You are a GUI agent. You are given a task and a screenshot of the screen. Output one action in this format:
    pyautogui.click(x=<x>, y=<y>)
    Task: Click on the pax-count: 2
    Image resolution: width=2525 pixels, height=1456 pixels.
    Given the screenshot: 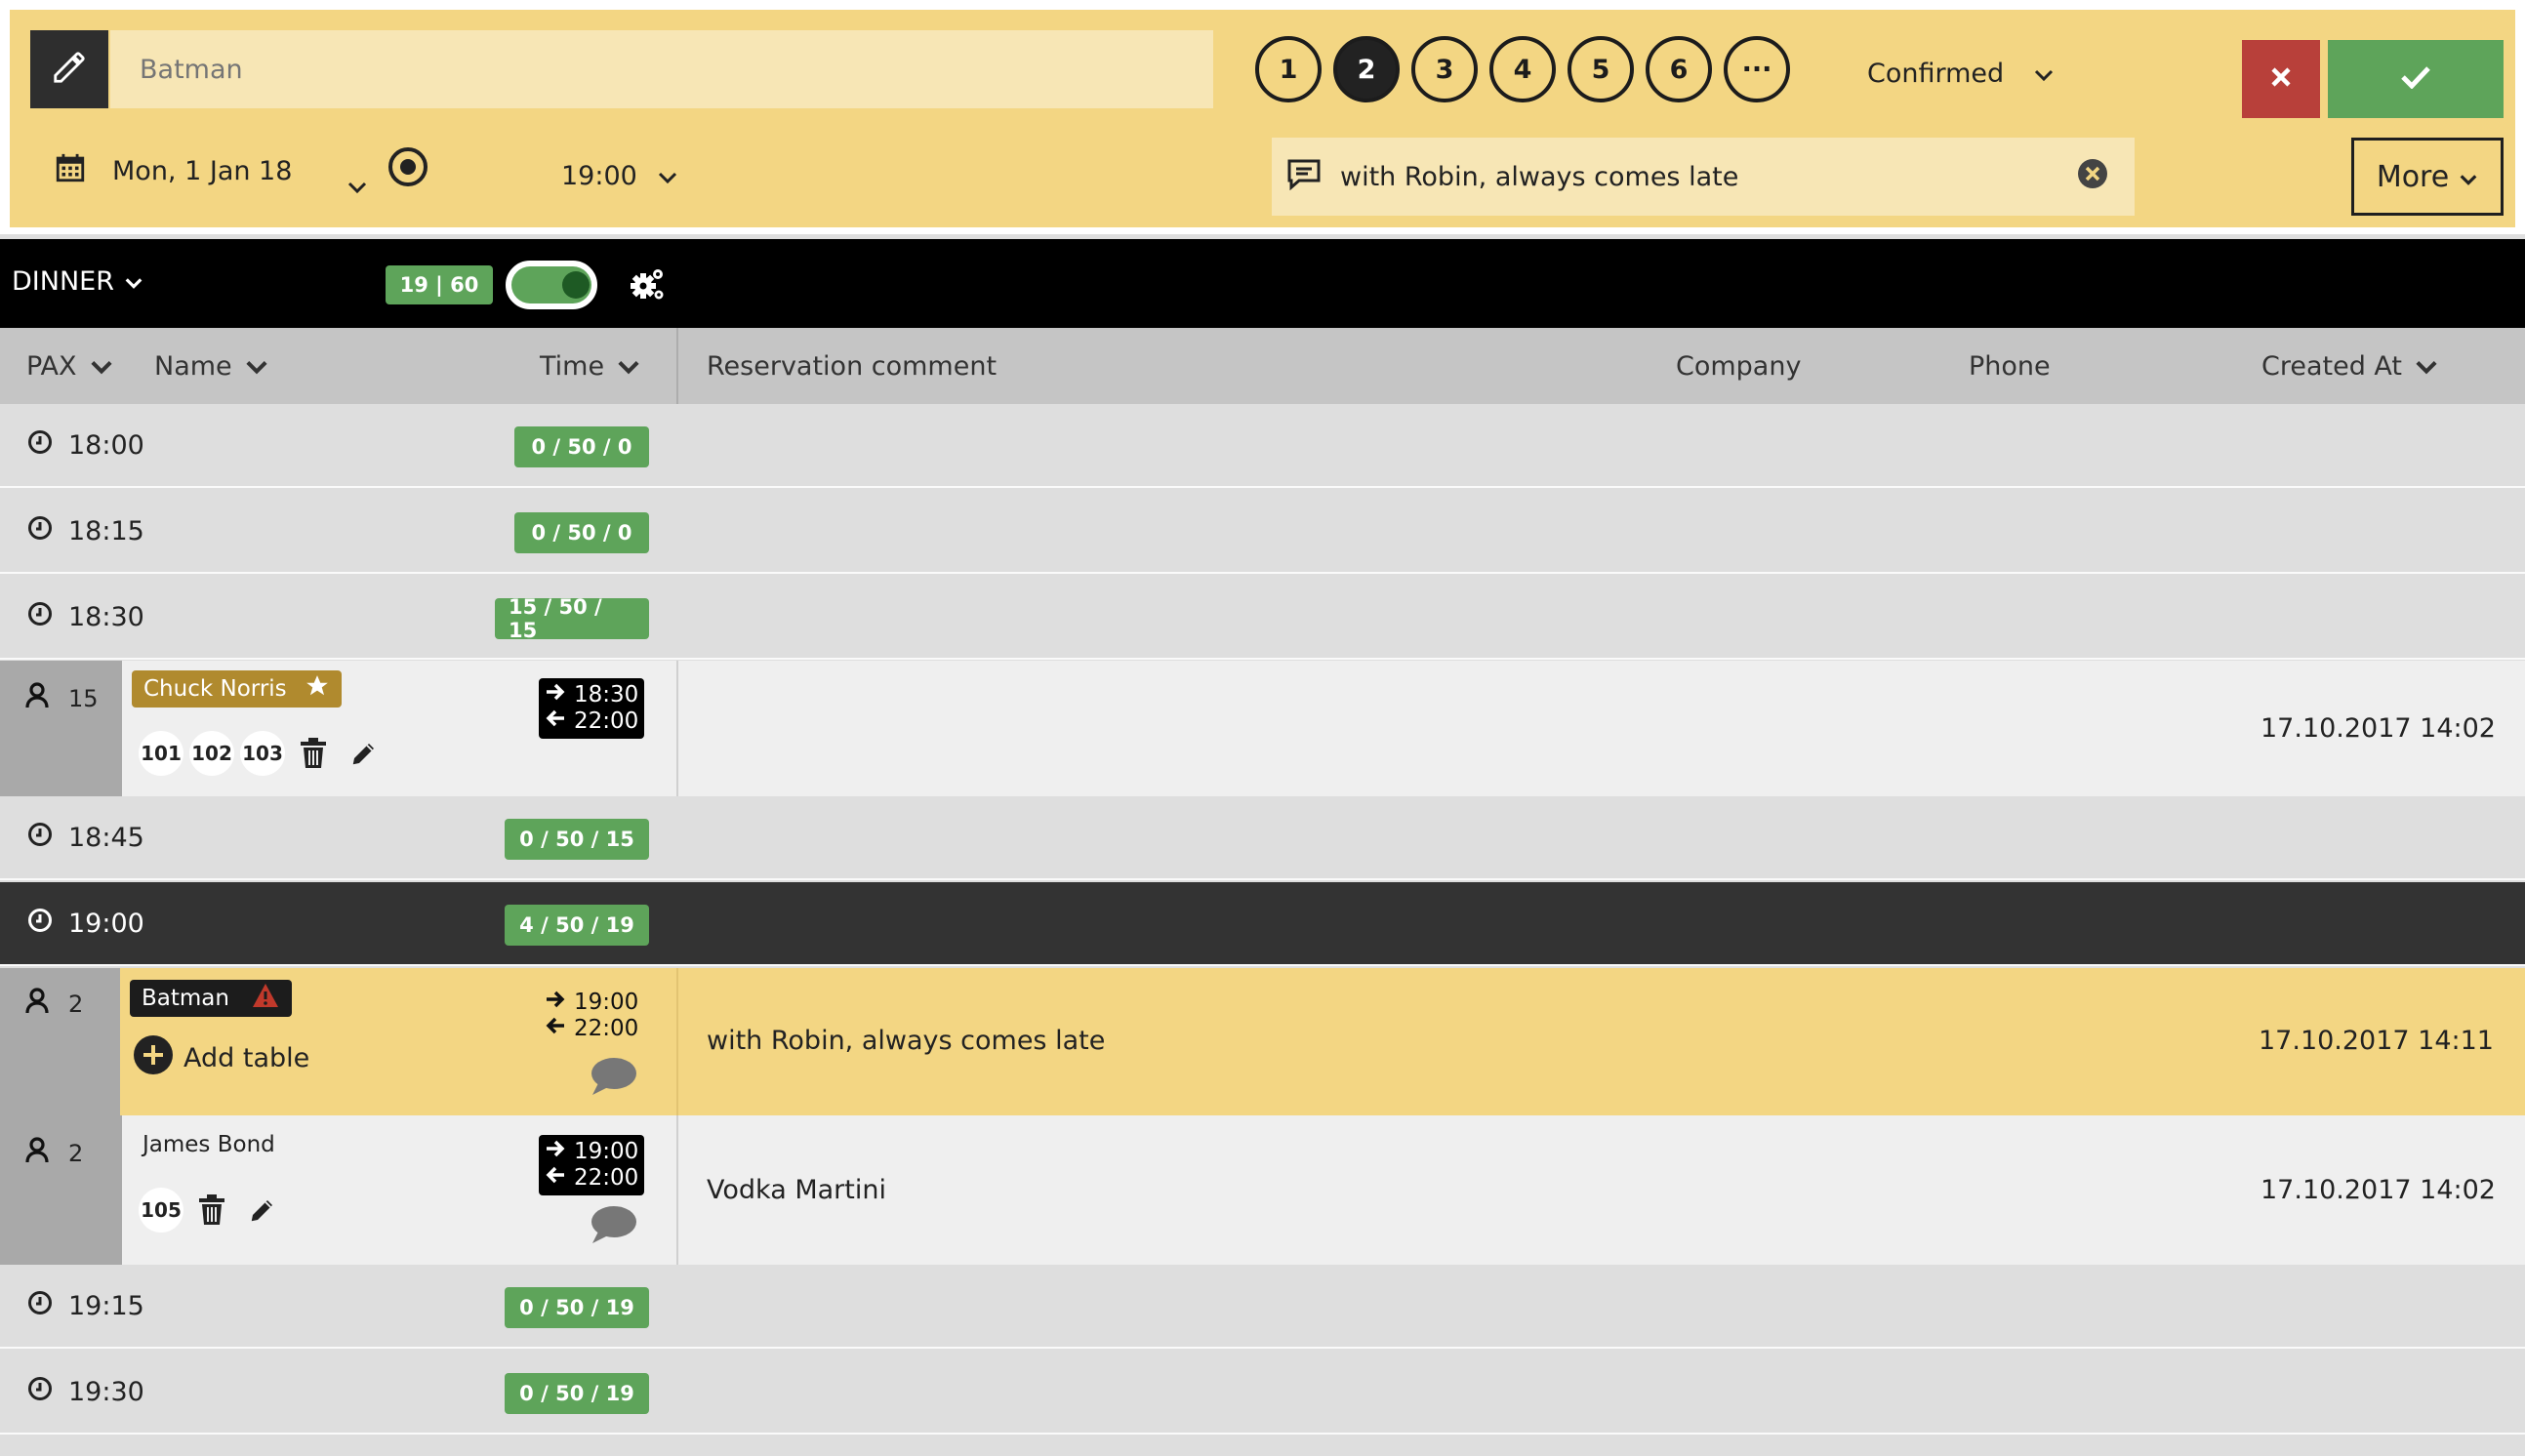 What is the action you would take?
    pyautogui.click(x=76, y=1153)
    